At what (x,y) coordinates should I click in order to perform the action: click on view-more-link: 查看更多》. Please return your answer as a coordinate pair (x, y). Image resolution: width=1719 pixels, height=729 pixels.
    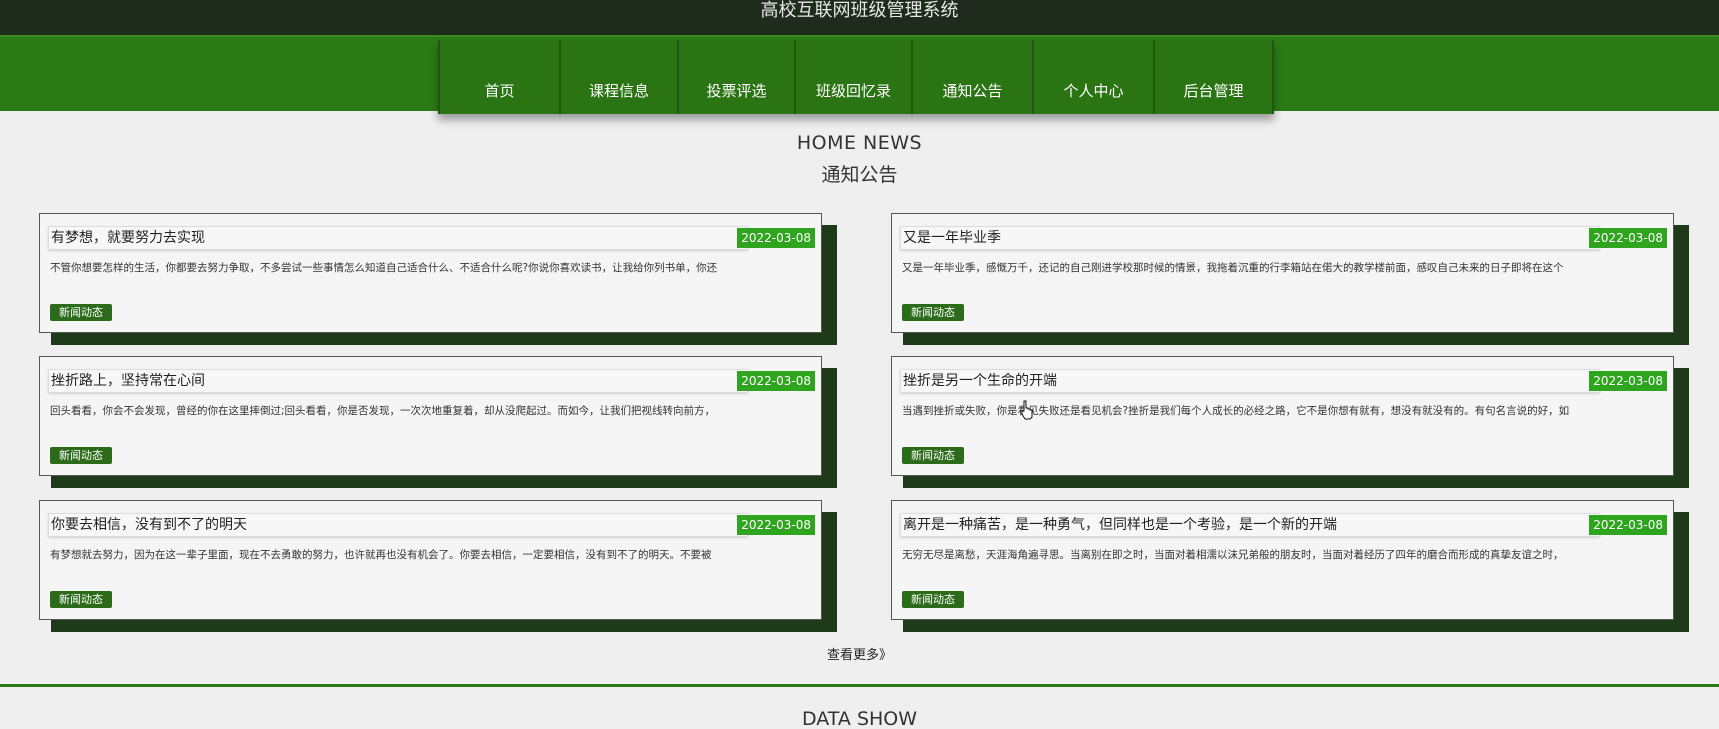
    Looking at the image, I should click on (859, 653).